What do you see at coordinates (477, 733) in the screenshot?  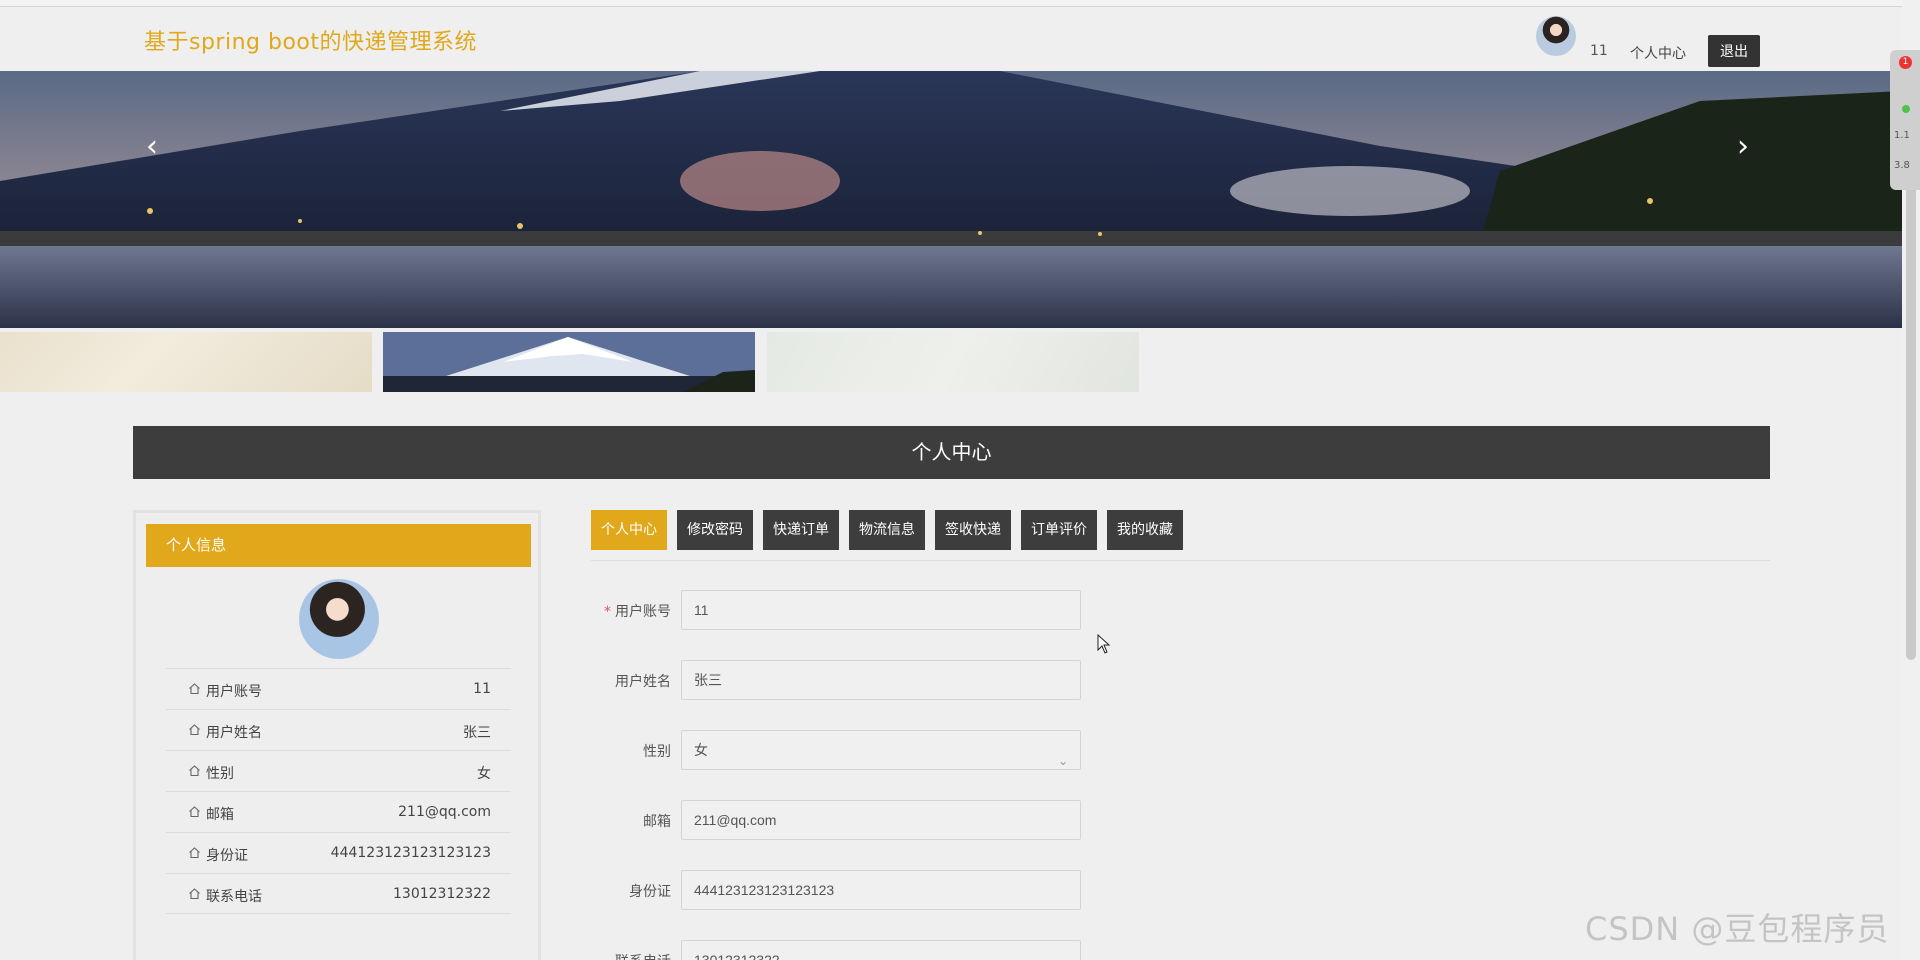 I see `info-value: 张三` at bounding box center [477, 733].